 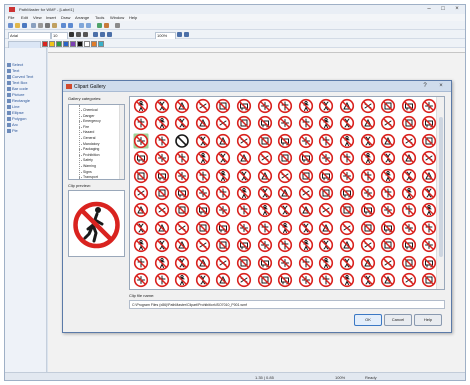 I want to click on underline-icon, so click(x=85, y=34).